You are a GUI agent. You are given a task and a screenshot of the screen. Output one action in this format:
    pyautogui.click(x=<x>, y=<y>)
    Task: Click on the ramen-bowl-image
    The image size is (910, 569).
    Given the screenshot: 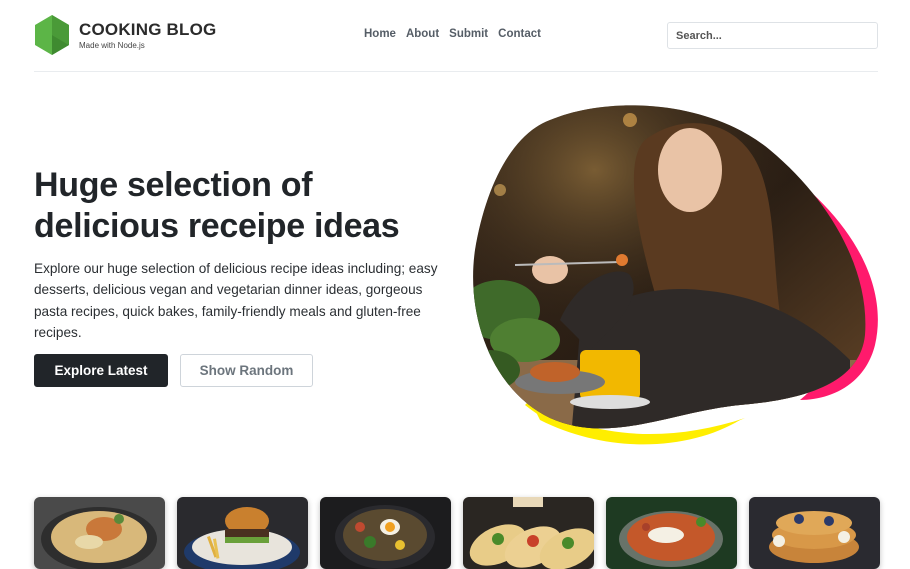 What is the action you would take?
    pyautogui.click(x=385, y=533)
    